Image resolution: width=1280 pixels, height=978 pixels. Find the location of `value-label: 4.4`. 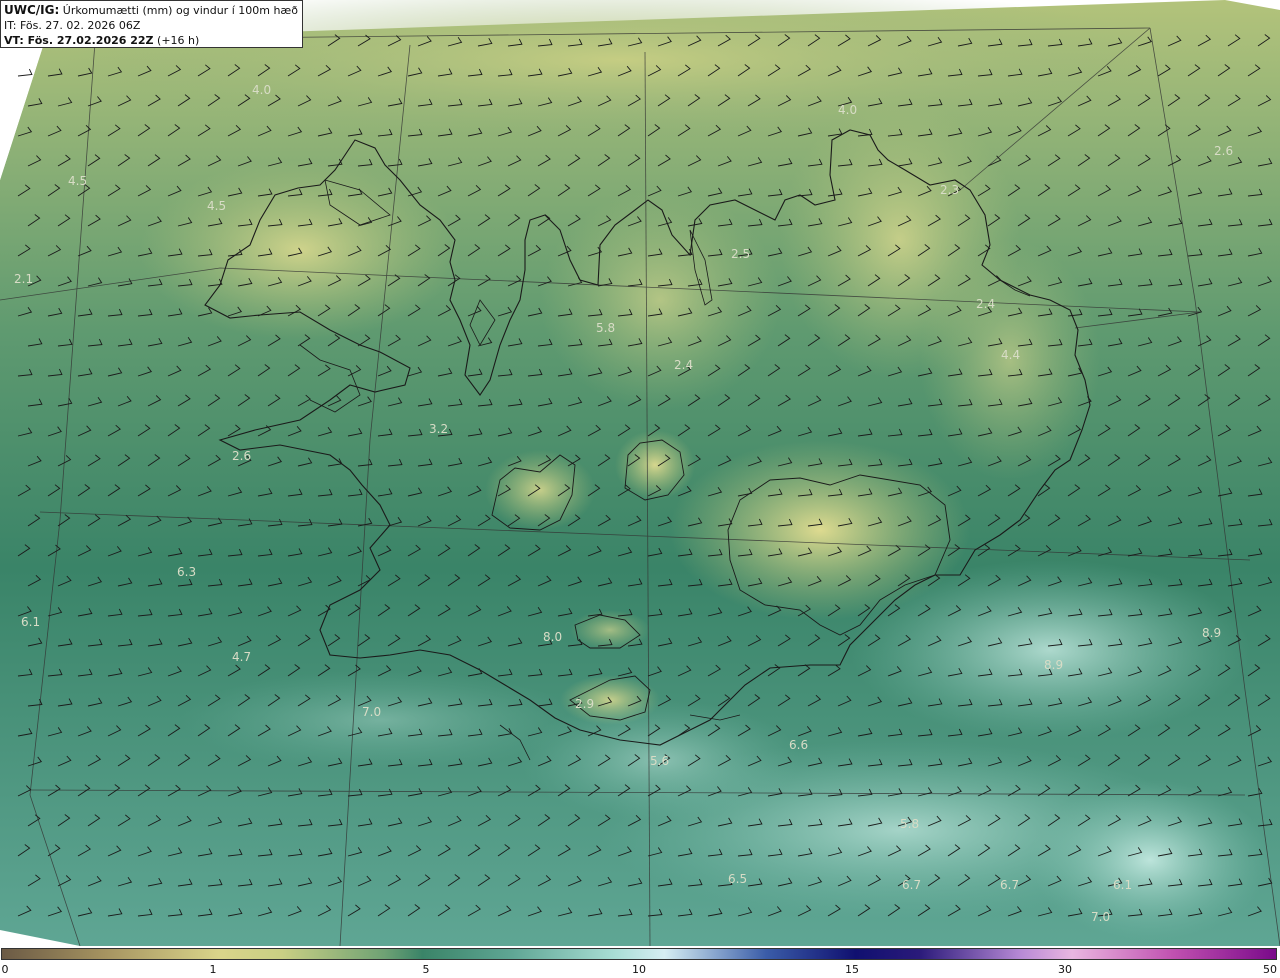

value-label: 4.4 is located at coordinates (1010, 355).